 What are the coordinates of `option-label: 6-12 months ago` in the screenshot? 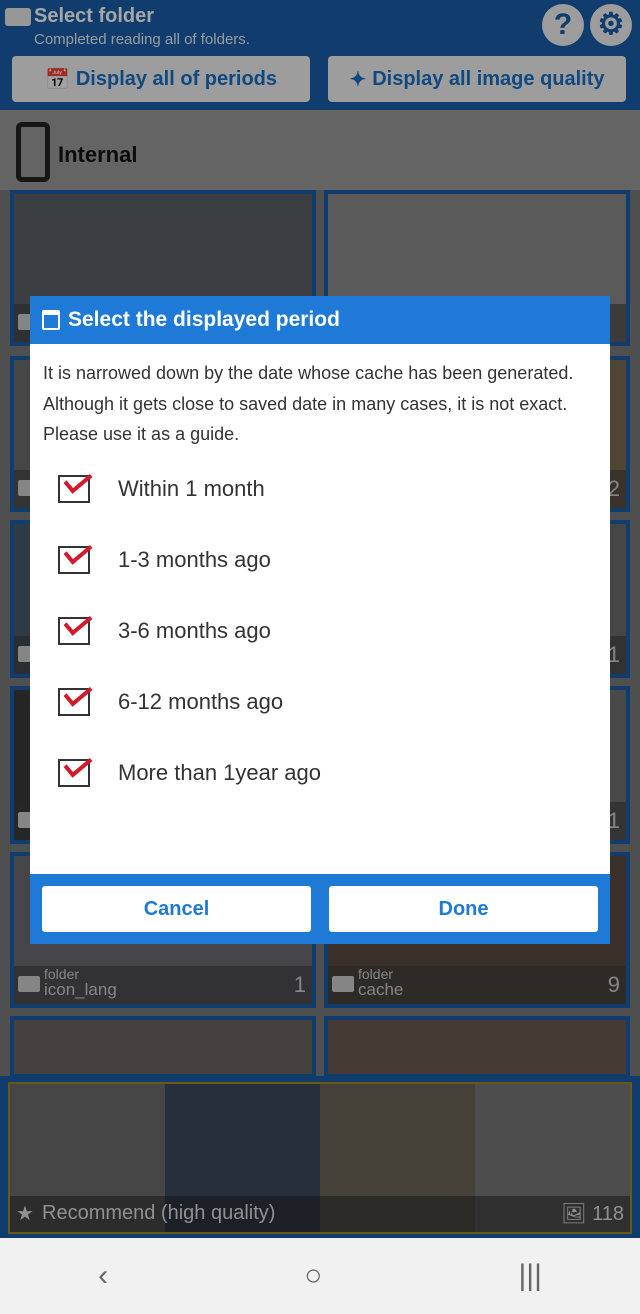 It's located at (201, 701).